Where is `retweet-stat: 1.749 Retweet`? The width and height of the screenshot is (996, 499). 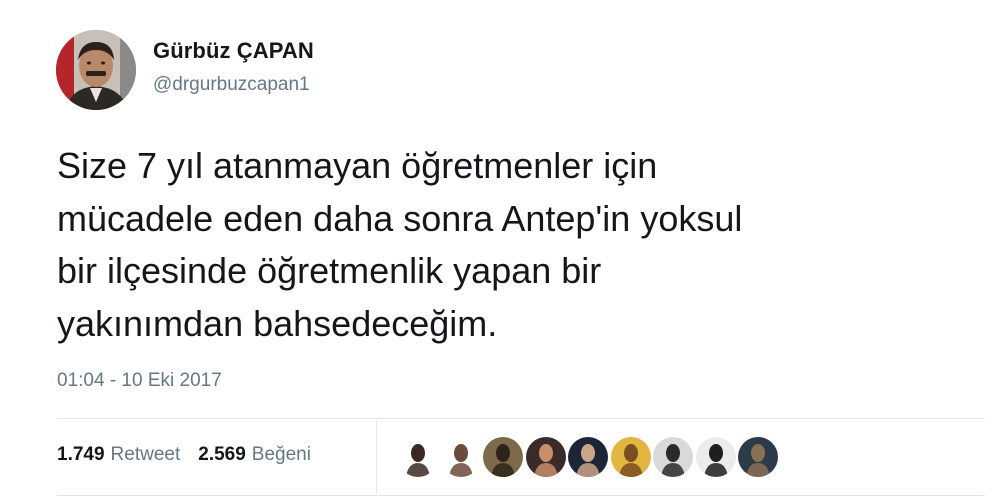
retweet-stat: 1.749 Retweet is located at coordinates (118, 455).